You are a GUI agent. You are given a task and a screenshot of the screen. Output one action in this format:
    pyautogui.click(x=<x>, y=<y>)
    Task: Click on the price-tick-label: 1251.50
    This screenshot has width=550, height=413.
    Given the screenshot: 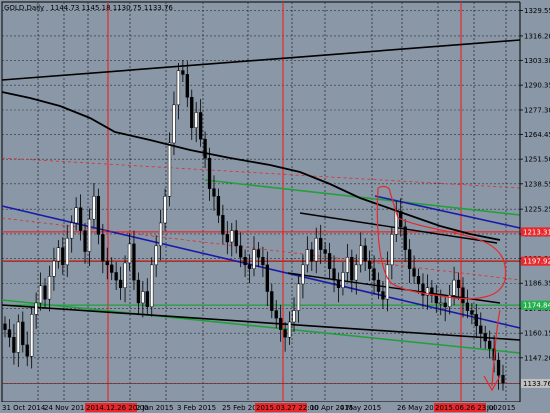 What is the action you would take?
    pyautogui.click(x=537, y=160)
    